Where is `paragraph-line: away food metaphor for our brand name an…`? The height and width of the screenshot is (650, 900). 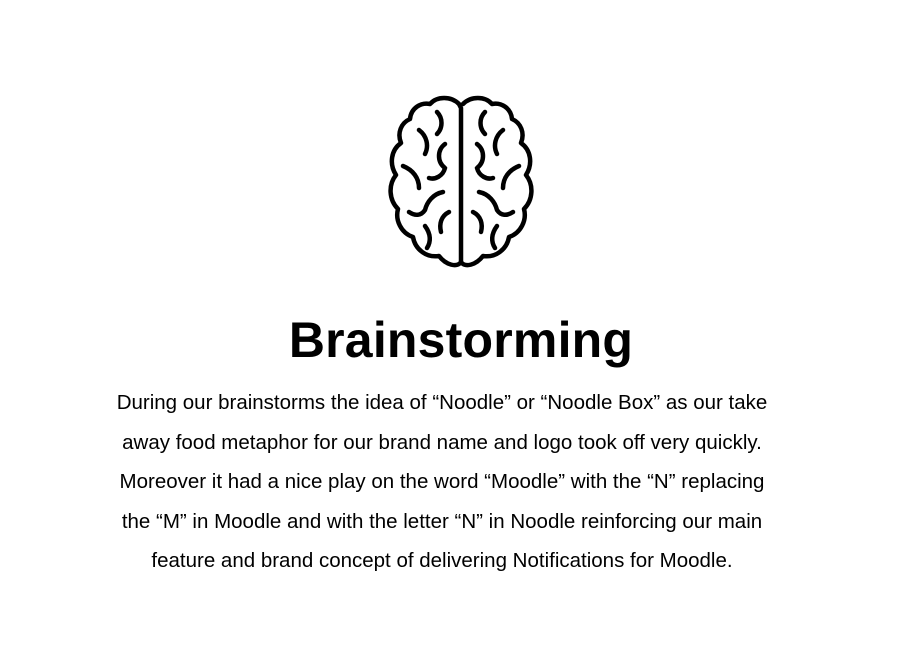
paragraph-line: away food metaphor for our brand name an… is located at coordinates (442, 442).